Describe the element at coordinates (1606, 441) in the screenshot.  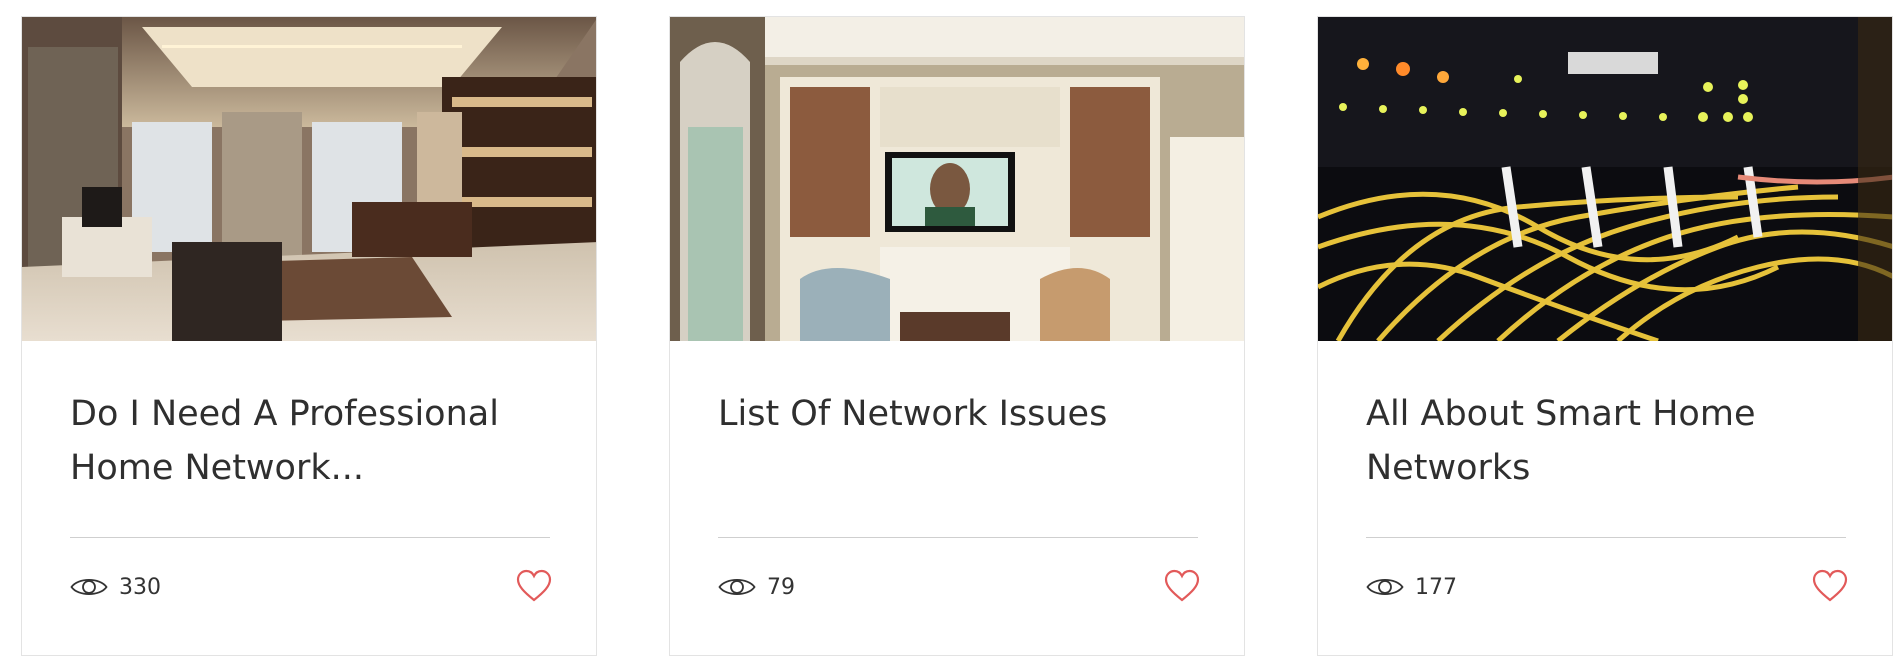
I see `post-title: All About Smart Home Networks` at that location.